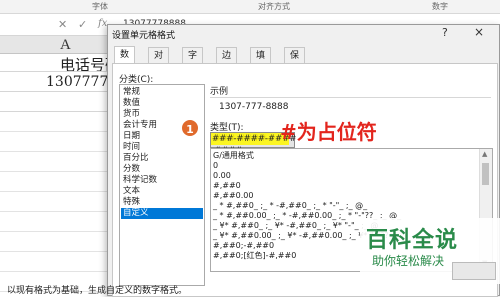 Image resolution: width=500 pixels, height=297 pixels. I want to click on cell-value: 13077778888, so click(53, 82).